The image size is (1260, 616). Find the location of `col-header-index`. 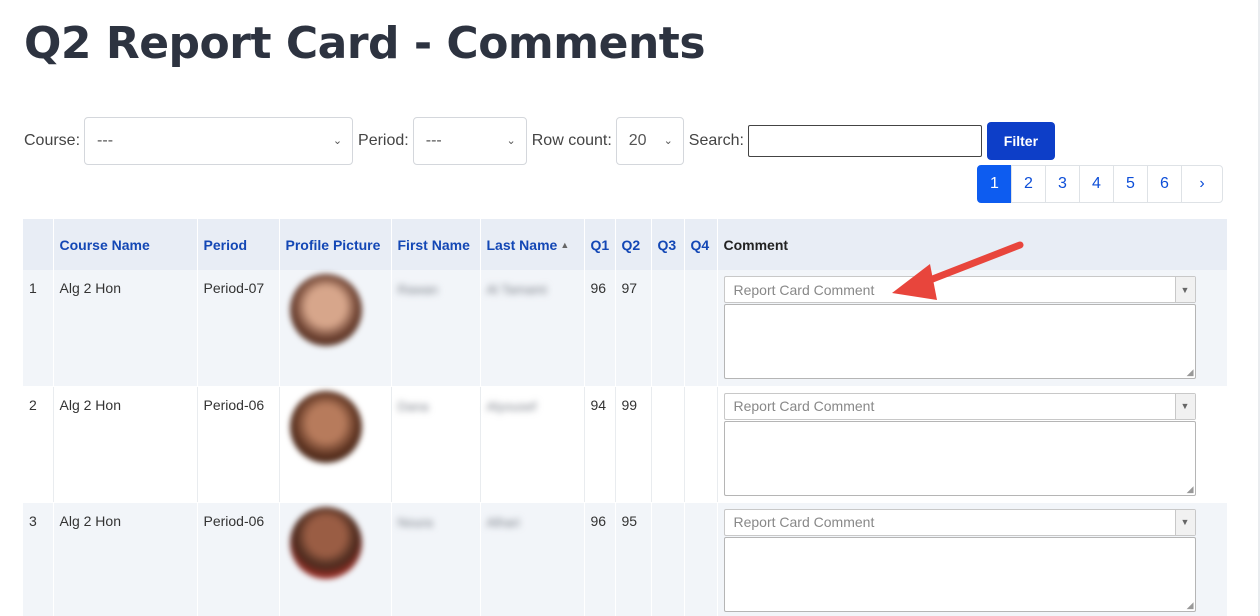

col-header-index is located at coordinates (38, 244).